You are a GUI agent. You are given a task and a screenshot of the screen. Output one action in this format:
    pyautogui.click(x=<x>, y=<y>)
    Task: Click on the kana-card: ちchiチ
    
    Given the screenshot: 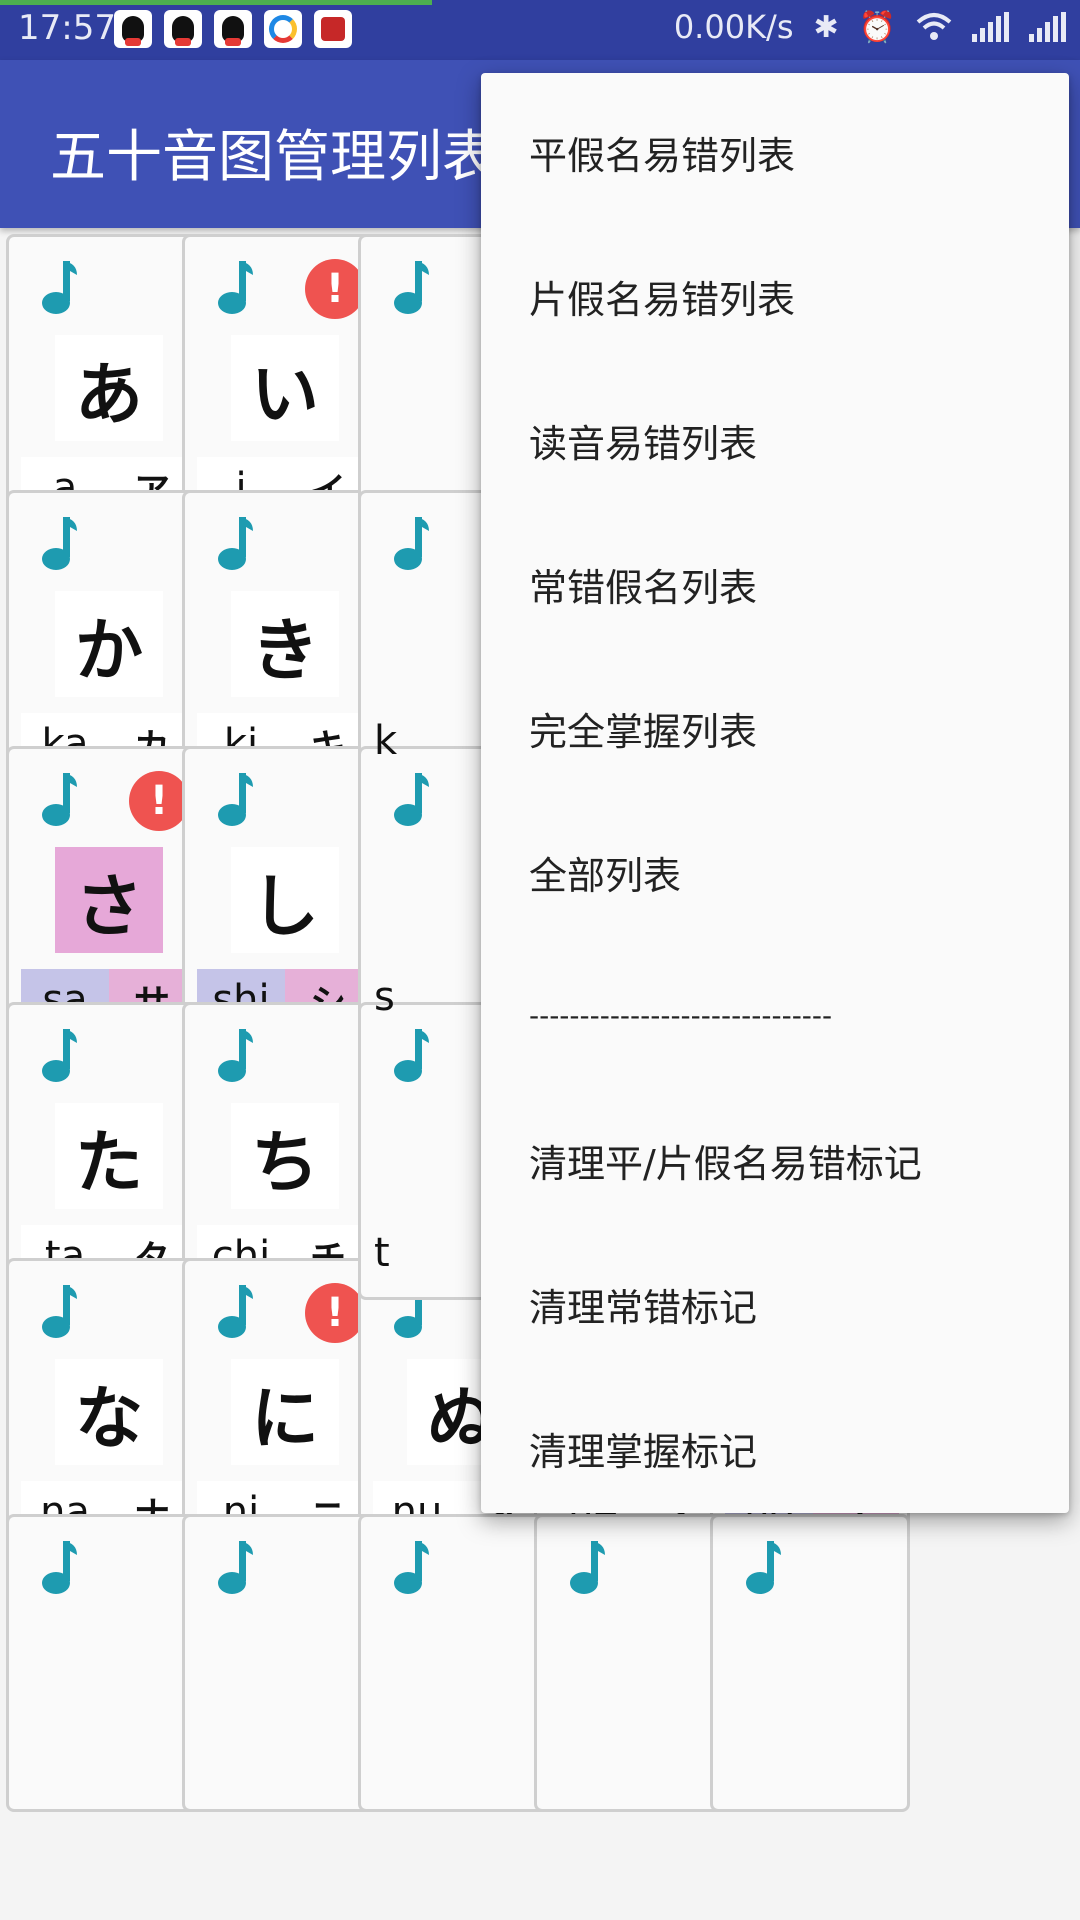 What is the action you would take?
    pyautogui.click(x=282, y=1151)
    